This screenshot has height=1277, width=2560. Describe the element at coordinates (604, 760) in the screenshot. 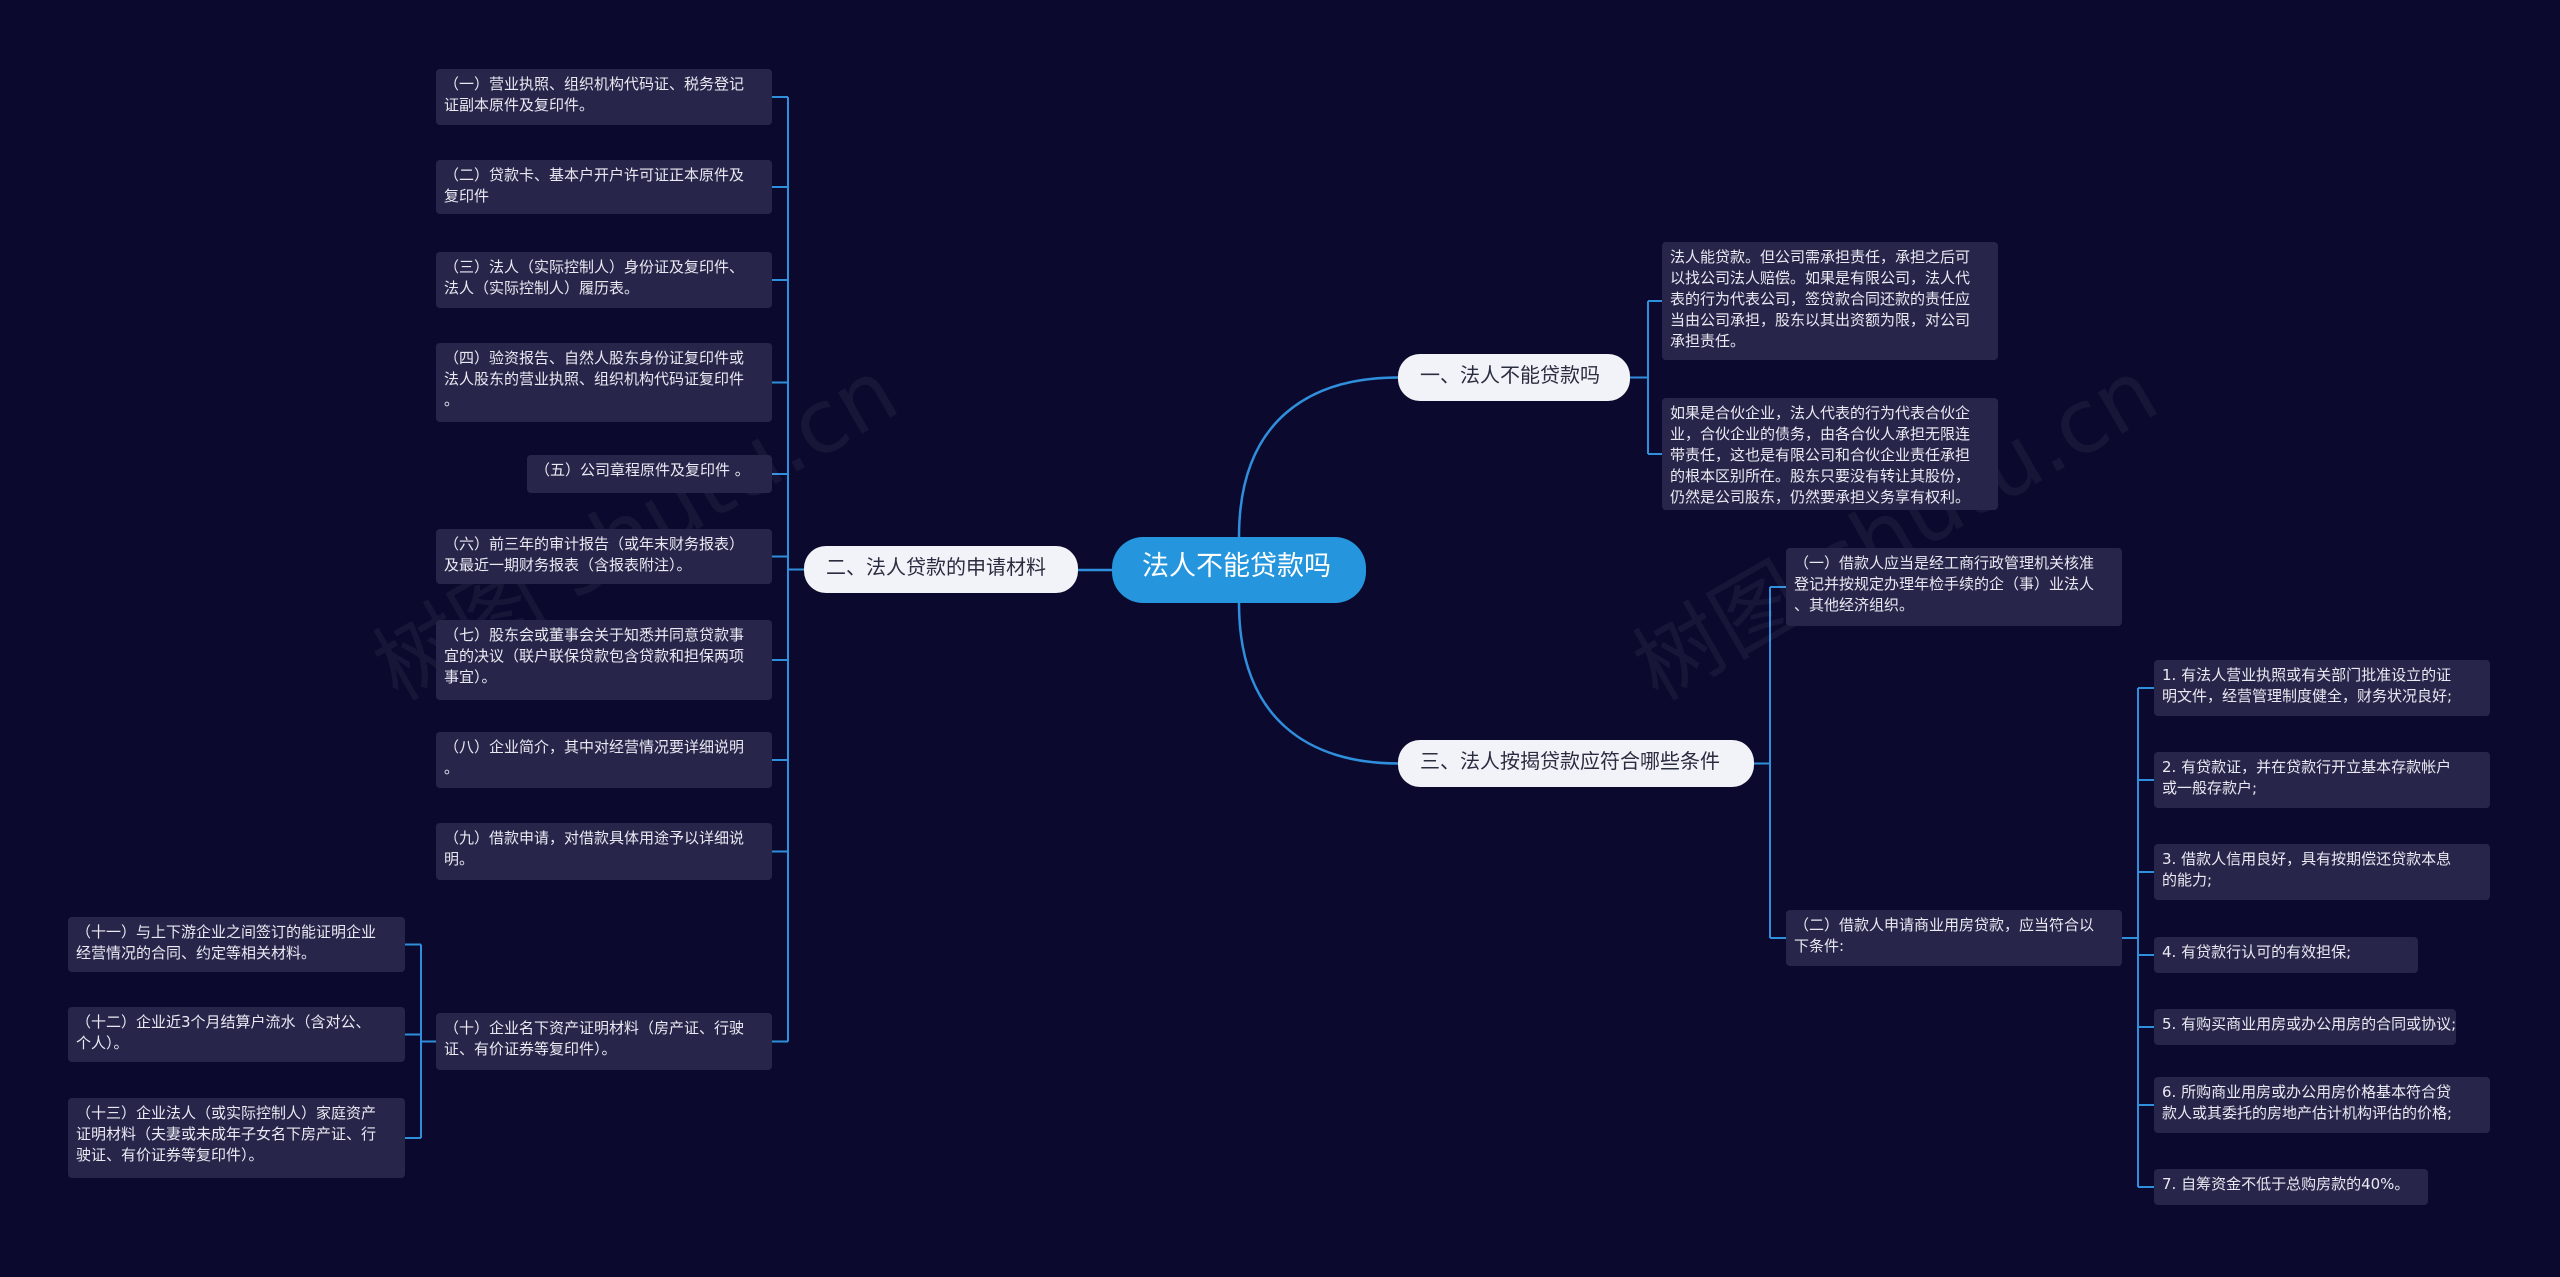

I see `leaf-topic: （八）企业简介，其中对经营情况要详细说明。` at that location.